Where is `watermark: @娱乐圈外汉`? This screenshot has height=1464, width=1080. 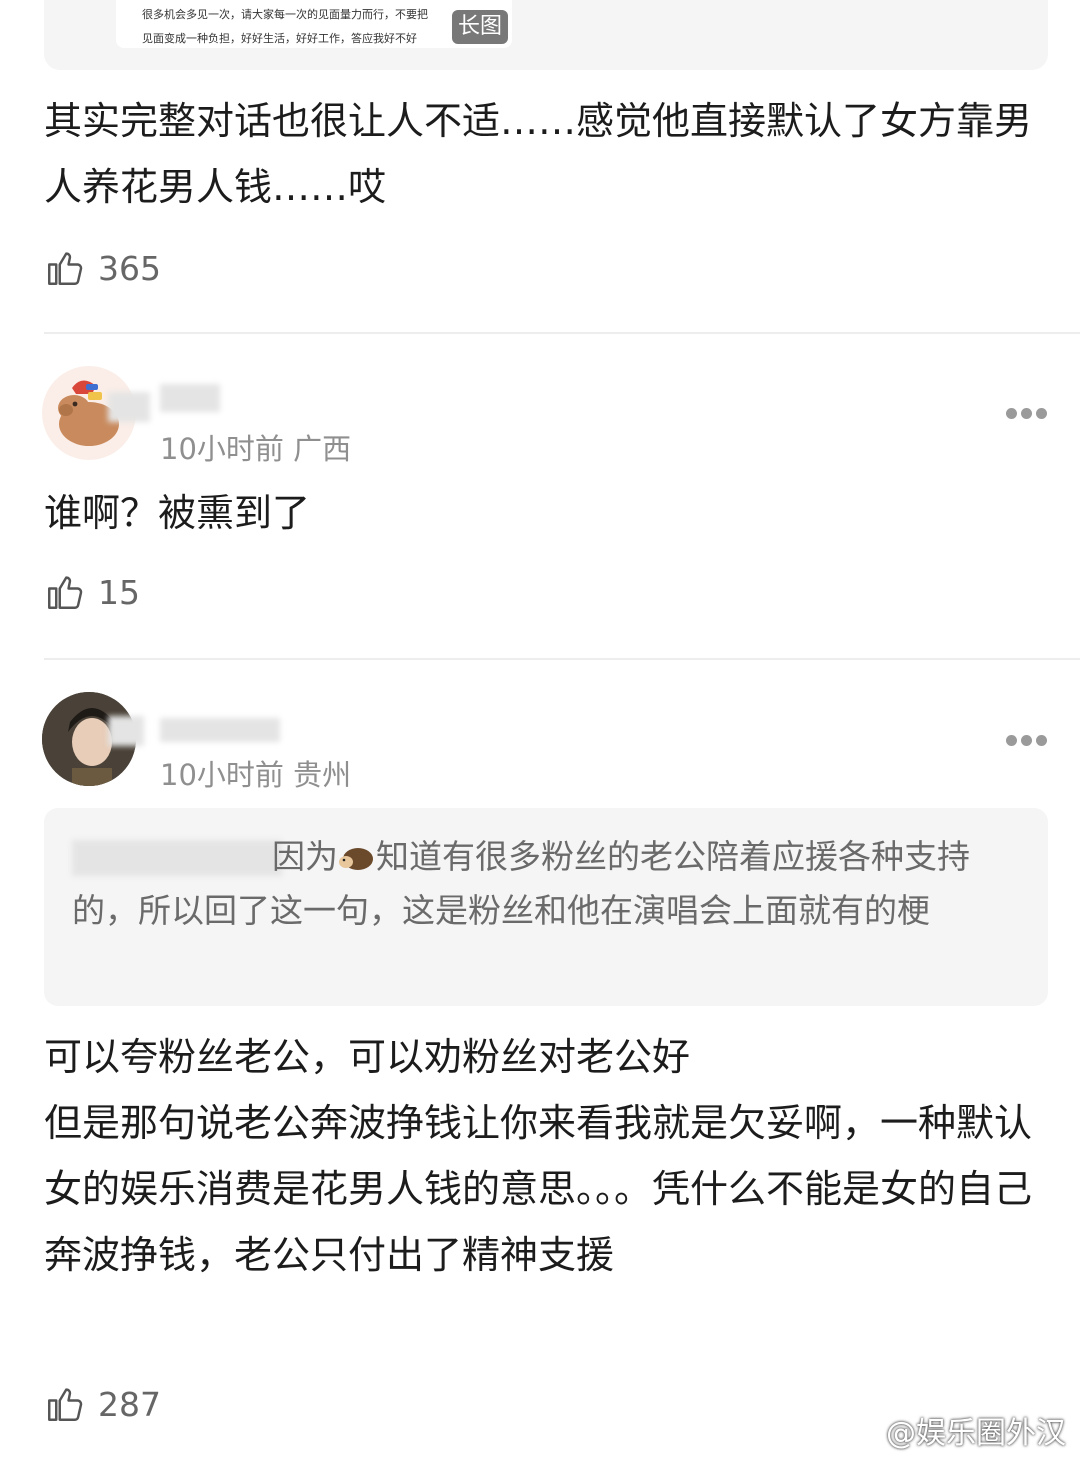
watermark: @娱乐圈外汉 is located at coordinates (954, 1430).